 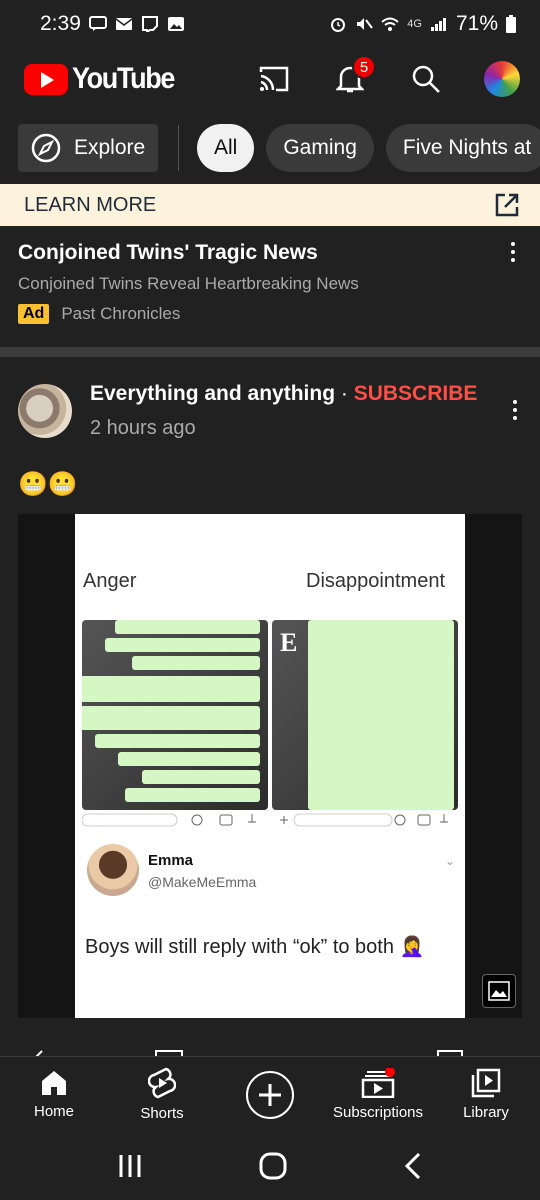 What do you see at coordinates (202, 882) in the screenshot?
I see `tweet-handle: @MakeMeEmma` at bounding box center [202, 882].